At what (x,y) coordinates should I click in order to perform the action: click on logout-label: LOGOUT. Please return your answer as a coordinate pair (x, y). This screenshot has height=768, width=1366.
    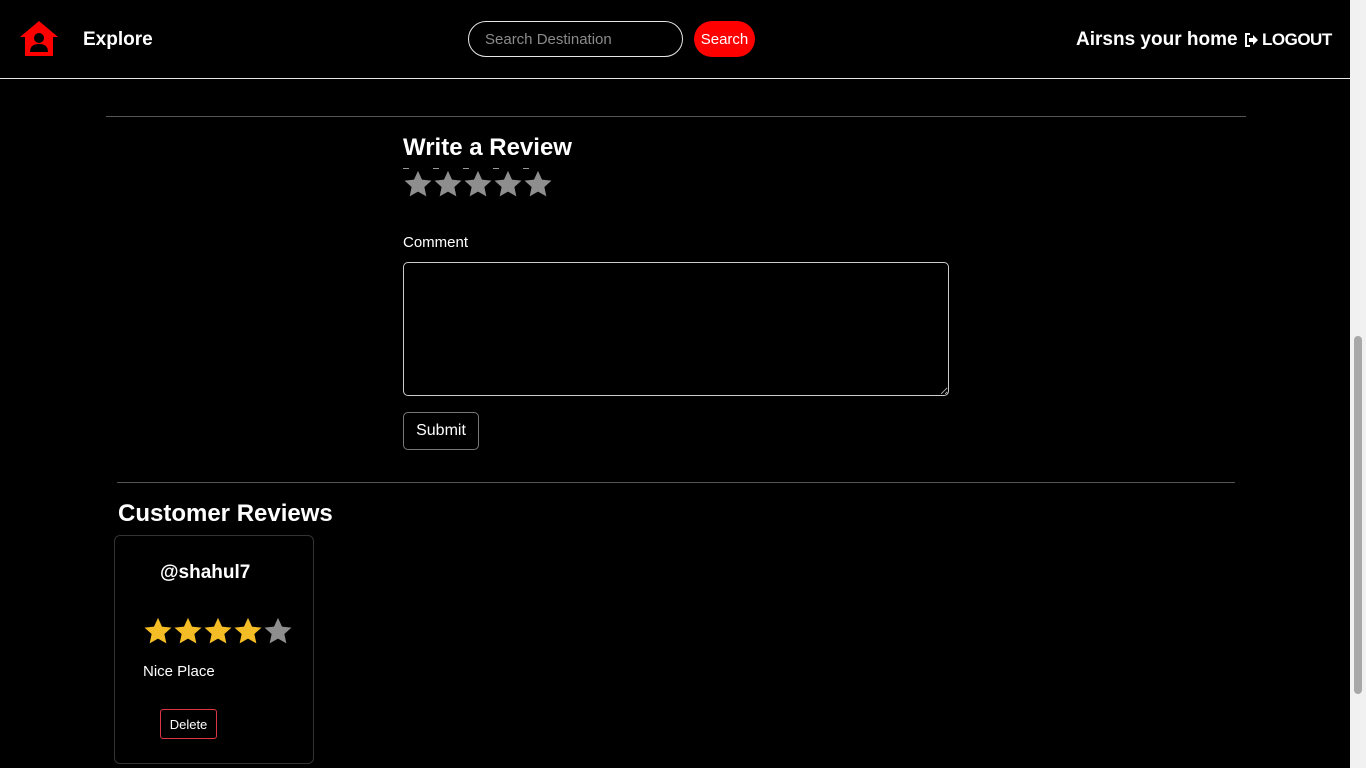
    Looking at the image, I should click on (1297, 39).